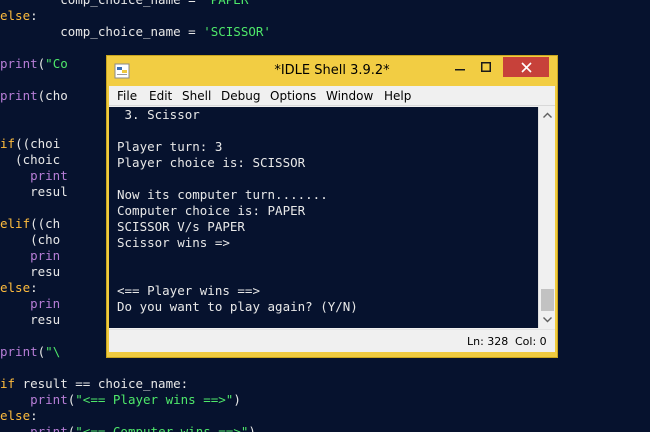  I want to click on code-line: (cho, so click(30, 240).